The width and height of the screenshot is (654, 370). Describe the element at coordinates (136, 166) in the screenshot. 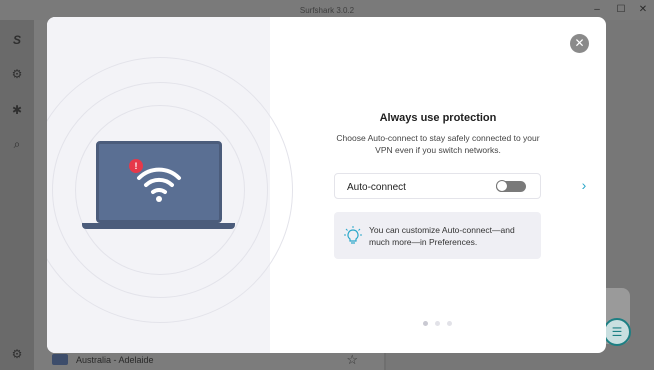

I see `alert-icon: !` at that location.